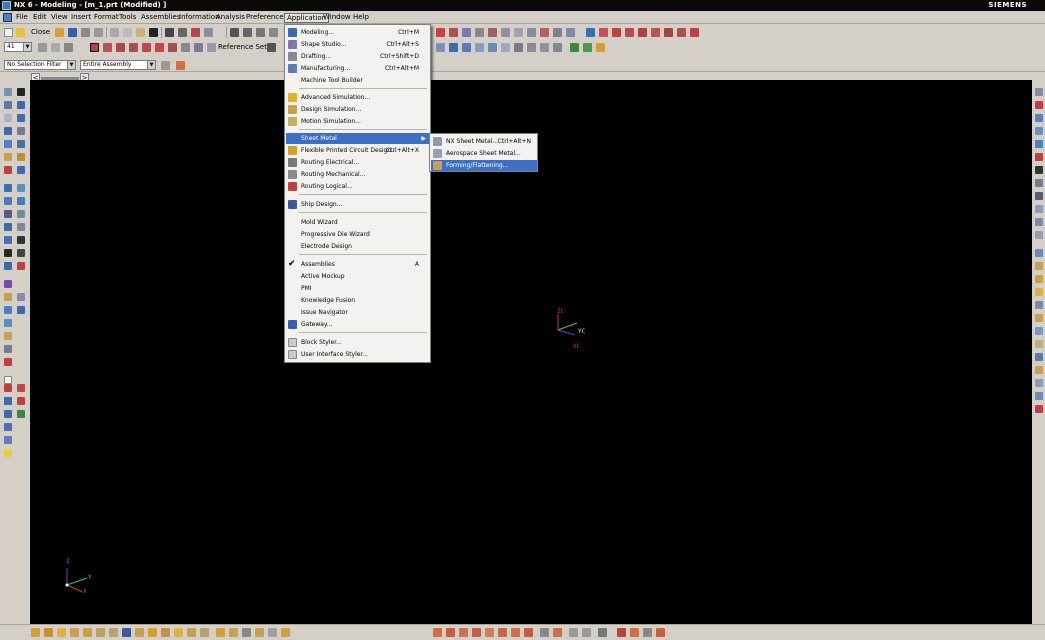  What do you see at coordinates (466, 32) in the screenshot?
I see `offset-curve-icon` at bounding box center [466, 32].